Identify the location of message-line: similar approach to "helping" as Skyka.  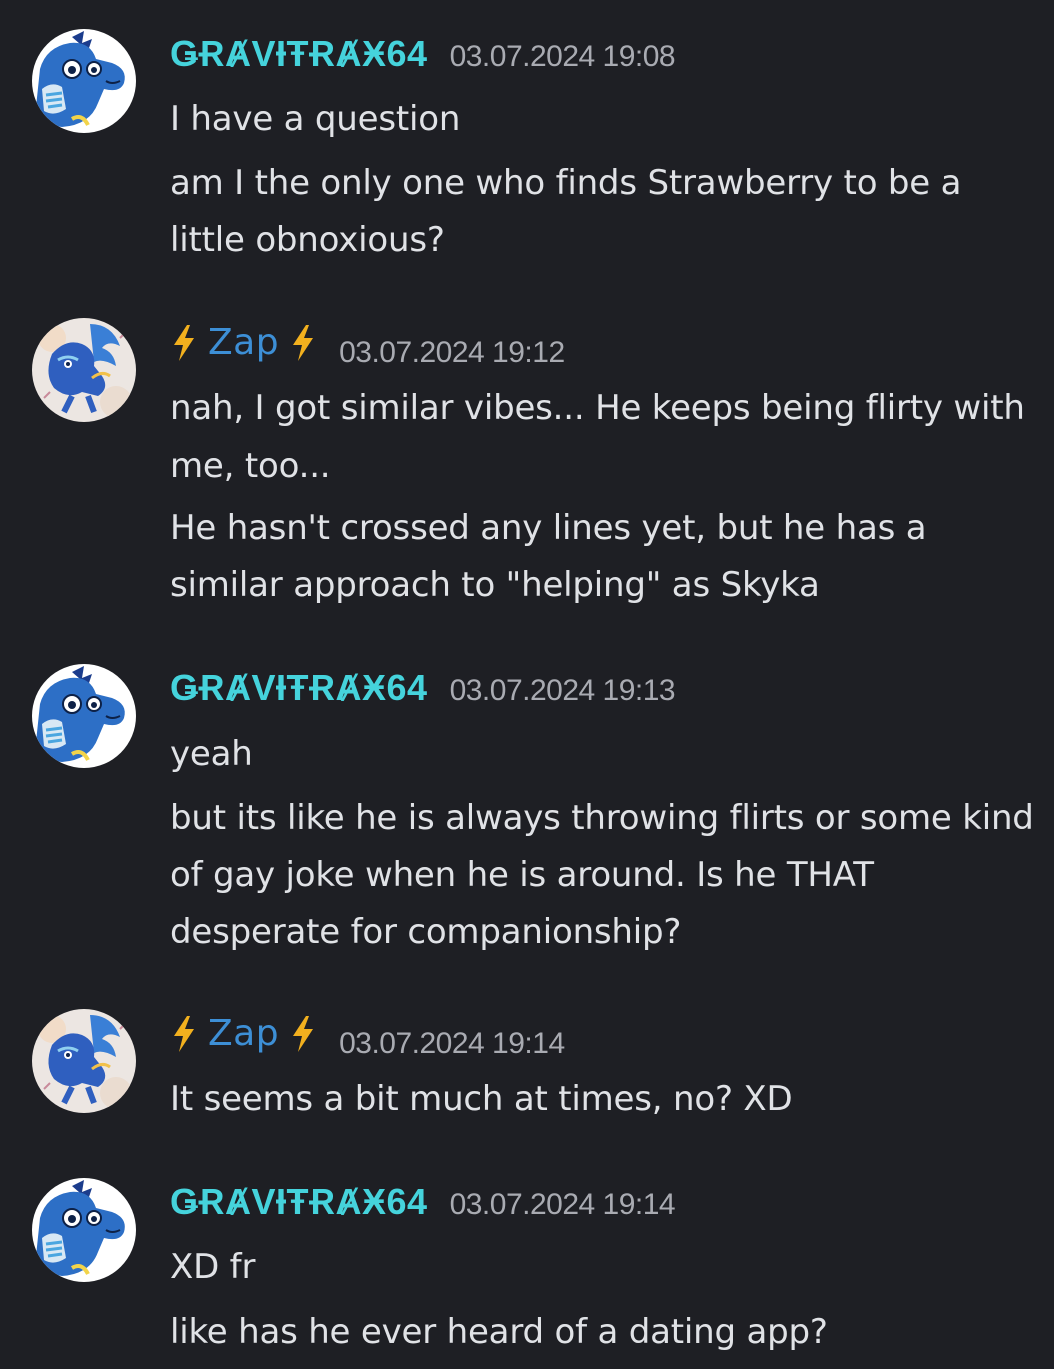
(495, 585).